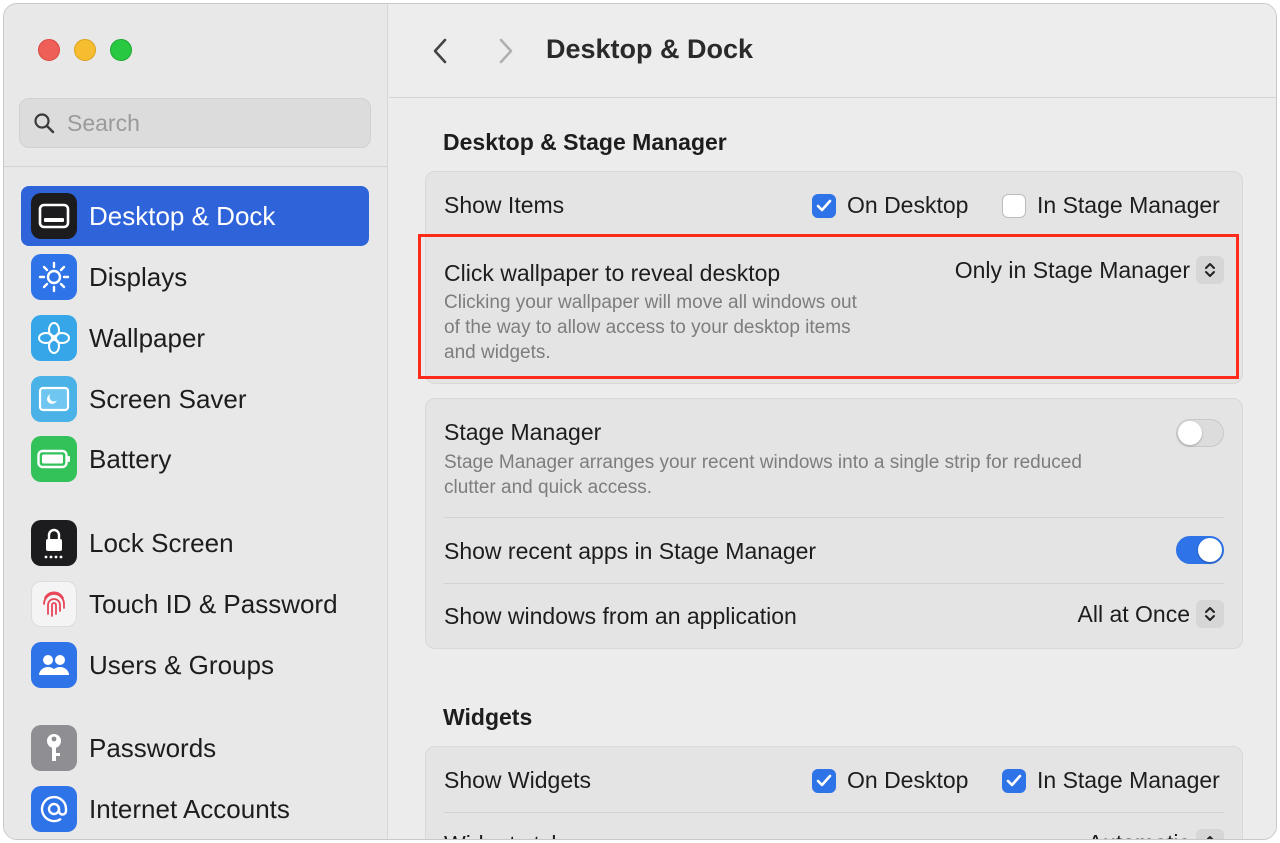 The image size is (1280, 843). I want to click on at-sign-icon, so click(54, 809).